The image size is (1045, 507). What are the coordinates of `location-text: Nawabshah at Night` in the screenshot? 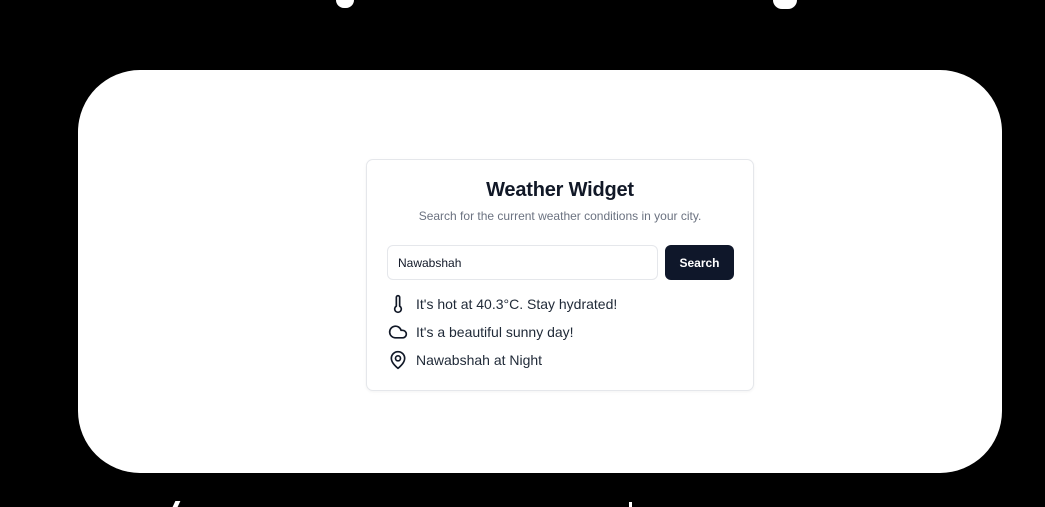 It's located at (479, 360).